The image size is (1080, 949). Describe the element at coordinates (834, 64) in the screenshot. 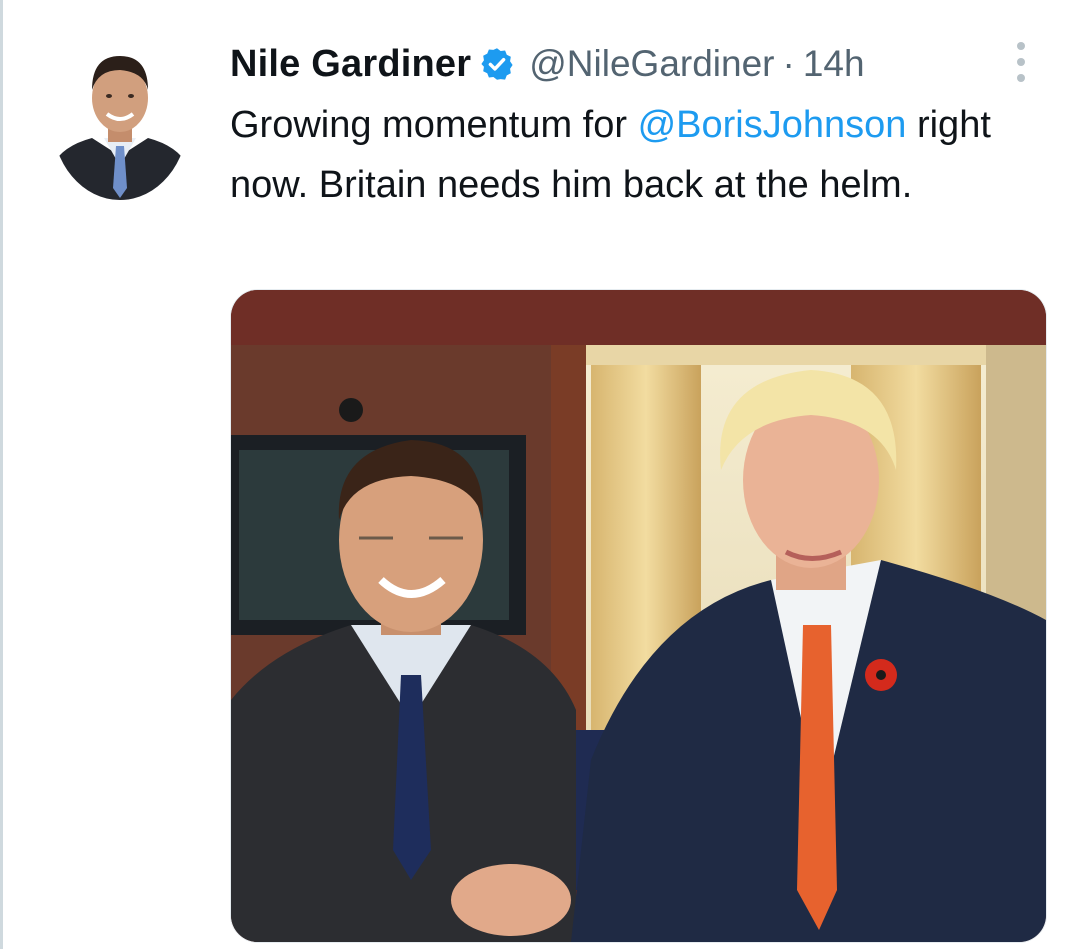

I see `tweet-timestamp: 14h` at that location.